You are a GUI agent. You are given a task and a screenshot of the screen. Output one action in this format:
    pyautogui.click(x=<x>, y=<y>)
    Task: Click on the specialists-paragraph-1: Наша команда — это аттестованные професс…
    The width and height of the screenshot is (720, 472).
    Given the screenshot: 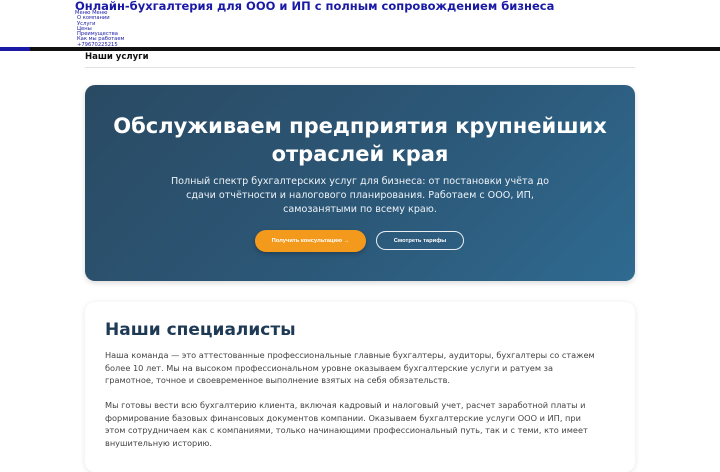 What is the action you would take?
    pyautogui.click(x=350, y=367)
    